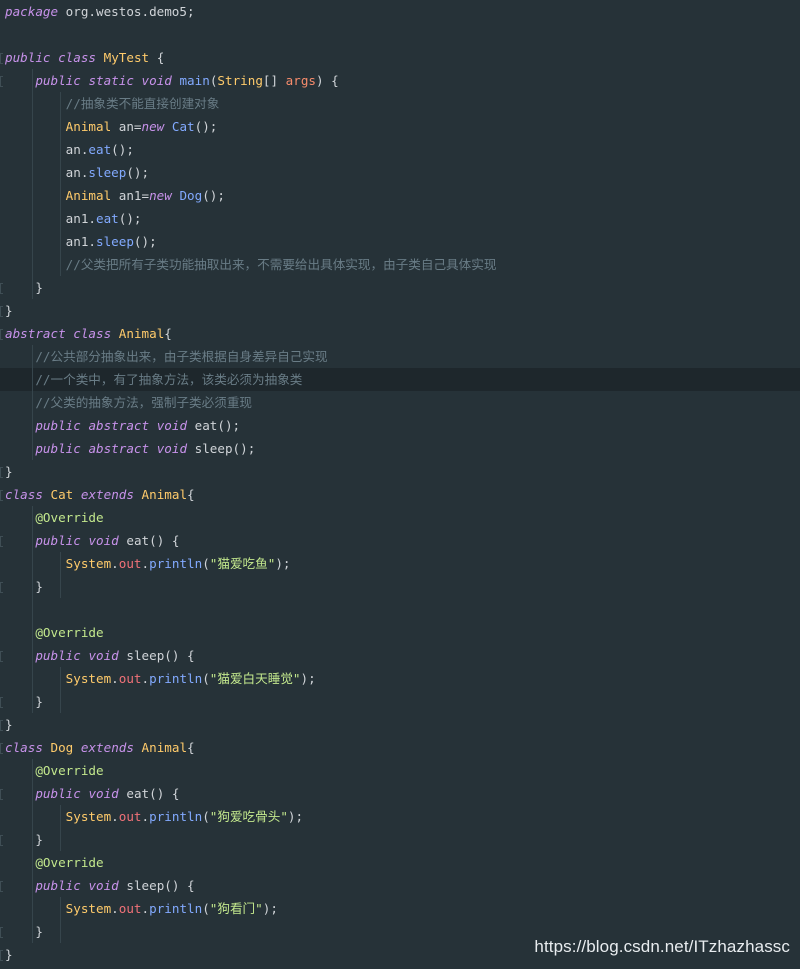 The image size is (800, 969). Describe the element at coordinates (400, 908) in the screenshot. I see `code-line: System.out.println("狗看门");` at that location.